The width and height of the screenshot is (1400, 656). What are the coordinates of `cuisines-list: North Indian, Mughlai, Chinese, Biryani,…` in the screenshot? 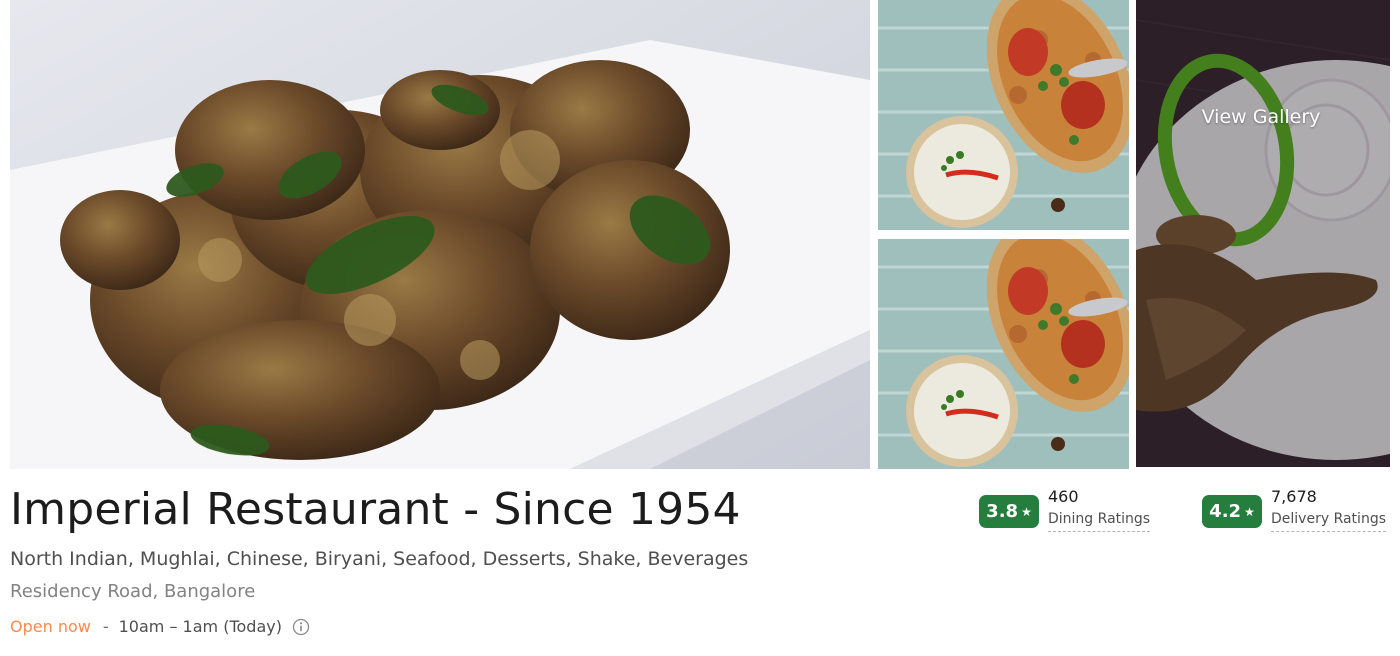 It's located at (379, 559).